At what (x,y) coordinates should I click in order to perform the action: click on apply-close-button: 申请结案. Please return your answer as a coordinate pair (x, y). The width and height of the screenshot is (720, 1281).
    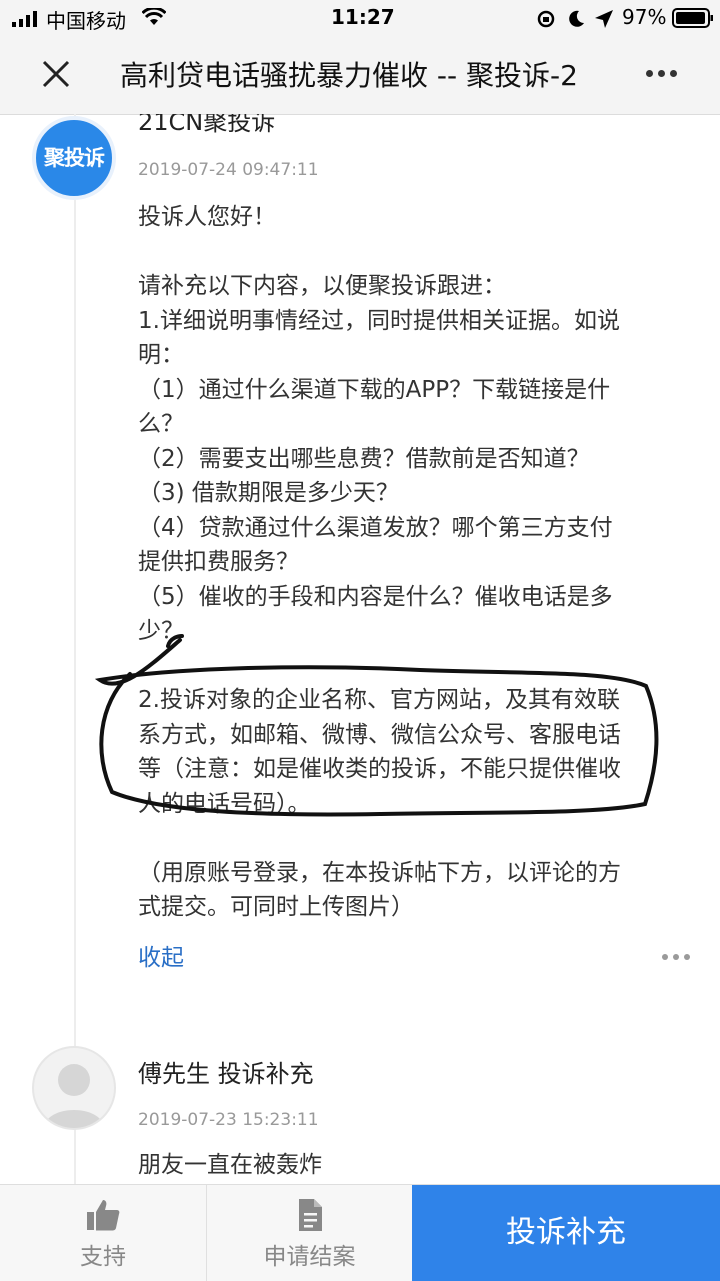
    Looking at the image, I should click on (309, 1233).